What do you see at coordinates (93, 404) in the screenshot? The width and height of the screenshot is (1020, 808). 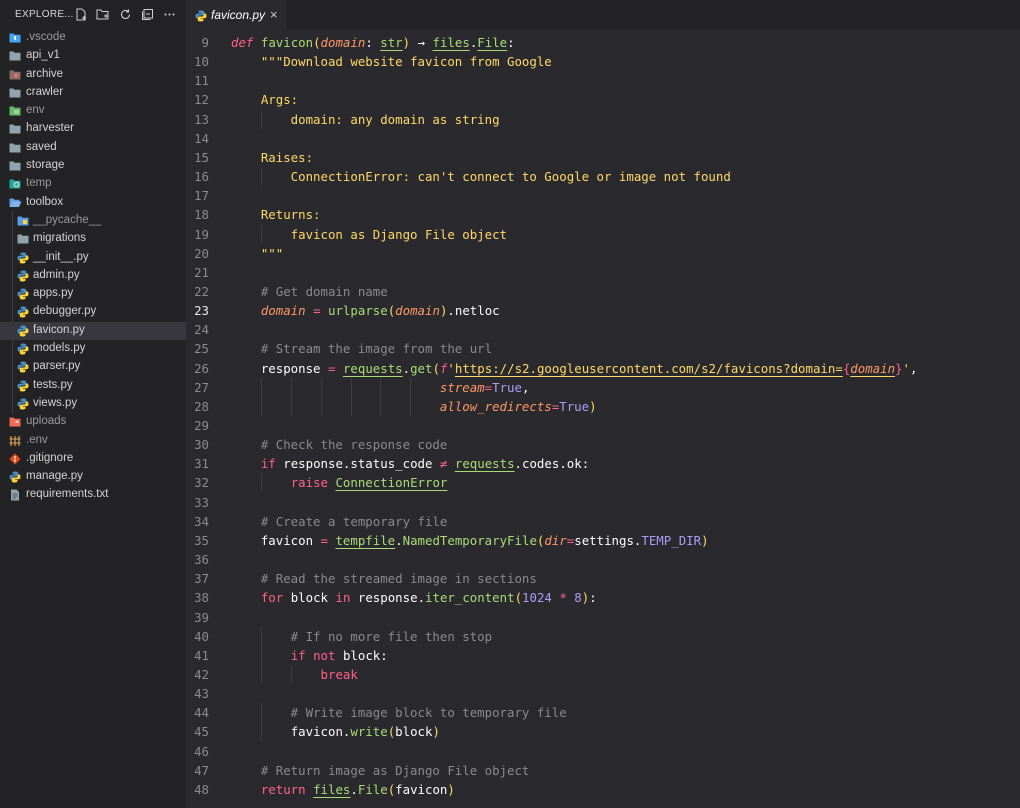 I see `tree-item-views-py: views.py` at bounding box center [93, 404].